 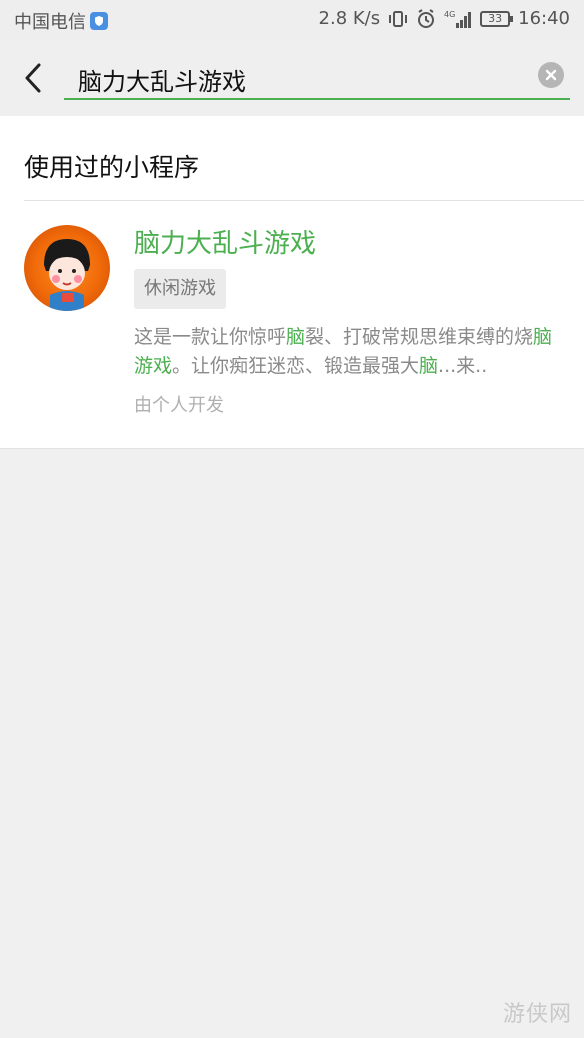 What do you see at coordinates (162, 79) in the screenshot?
I see `search-query: 脑力大乱斗游戏` at bounding box center [162, 79].